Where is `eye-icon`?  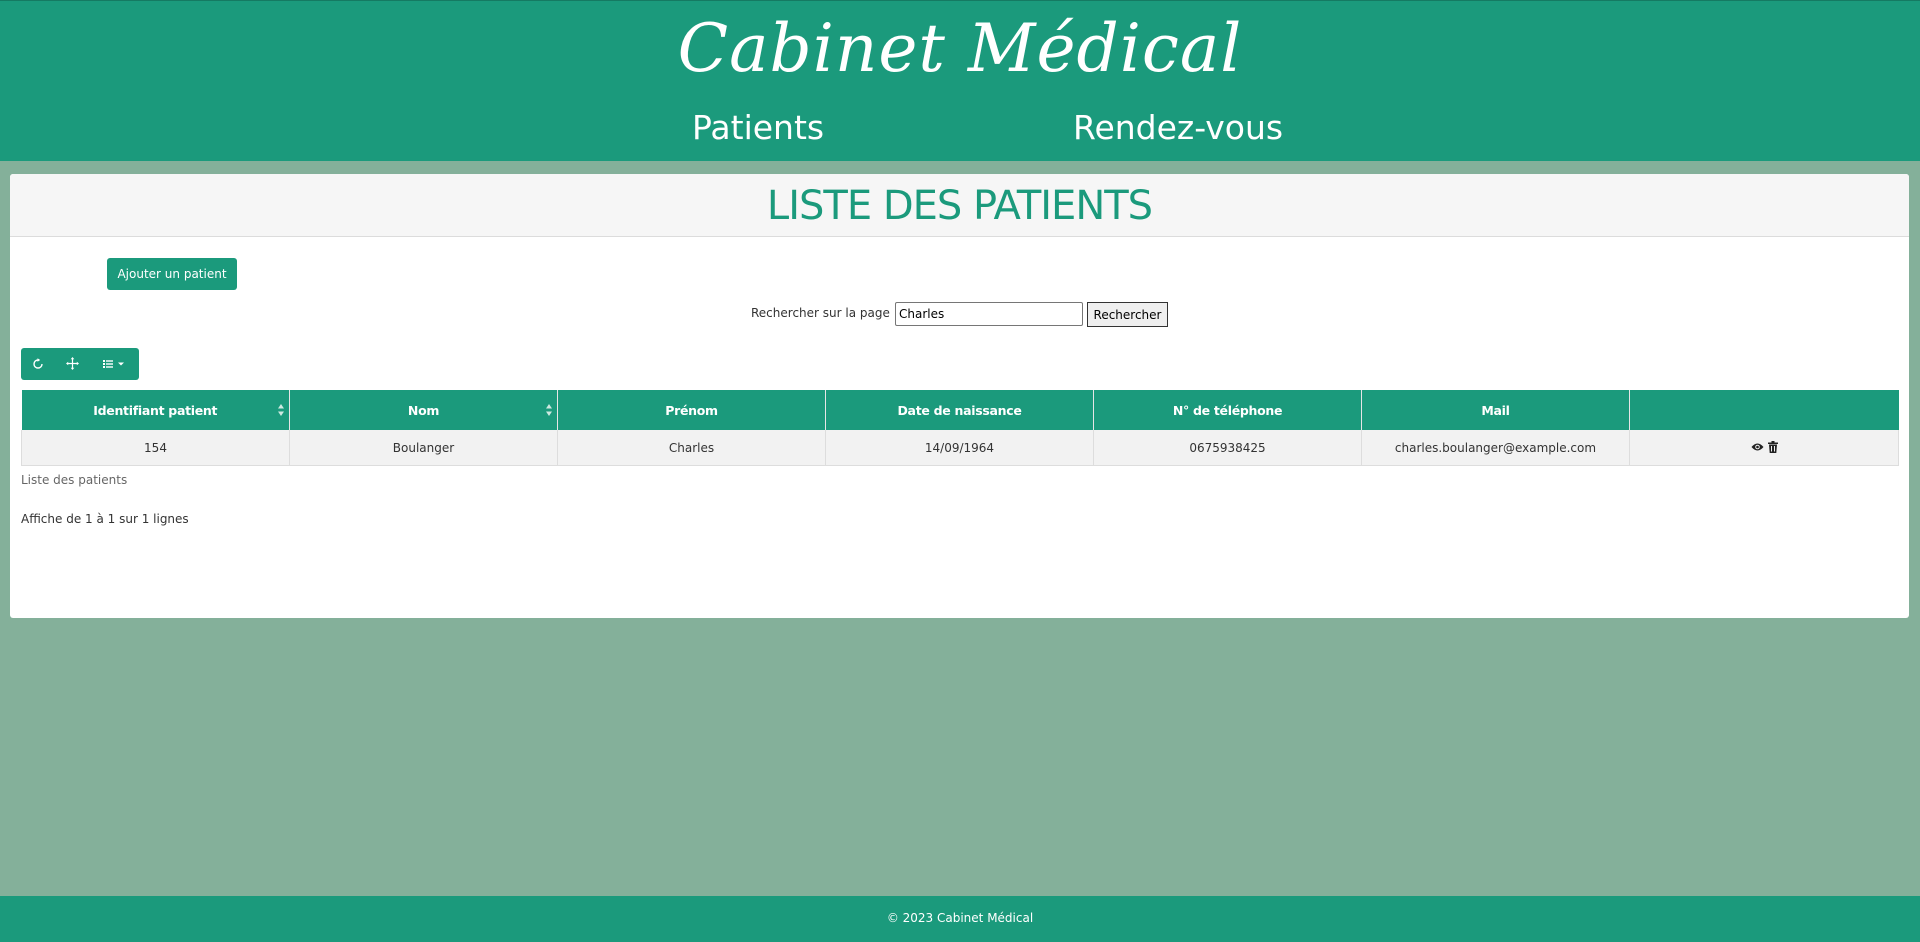 eye-icon is located at coordinates (1757, 447).